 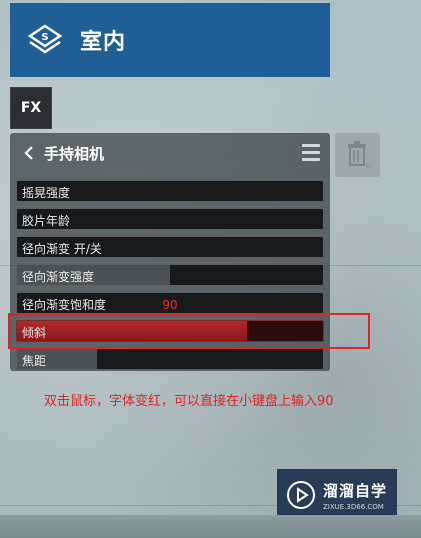 I want to click on watermark-text: 溜溜自学 ZIXUE.3D66.COM, so click(x=355, y=495).